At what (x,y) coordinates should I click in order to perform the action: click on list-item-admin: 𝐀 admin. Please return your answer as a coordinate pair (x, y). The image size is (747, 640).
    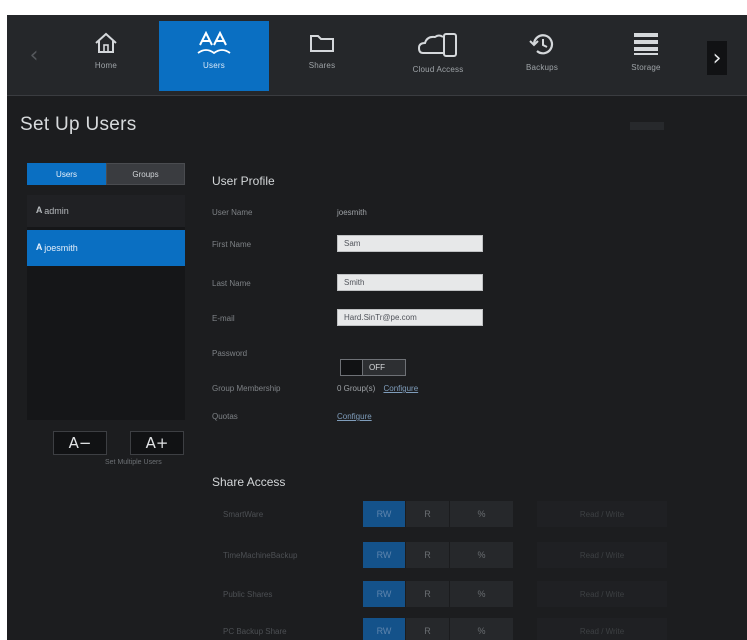
    Looking at the image, I should click on (106, 211).